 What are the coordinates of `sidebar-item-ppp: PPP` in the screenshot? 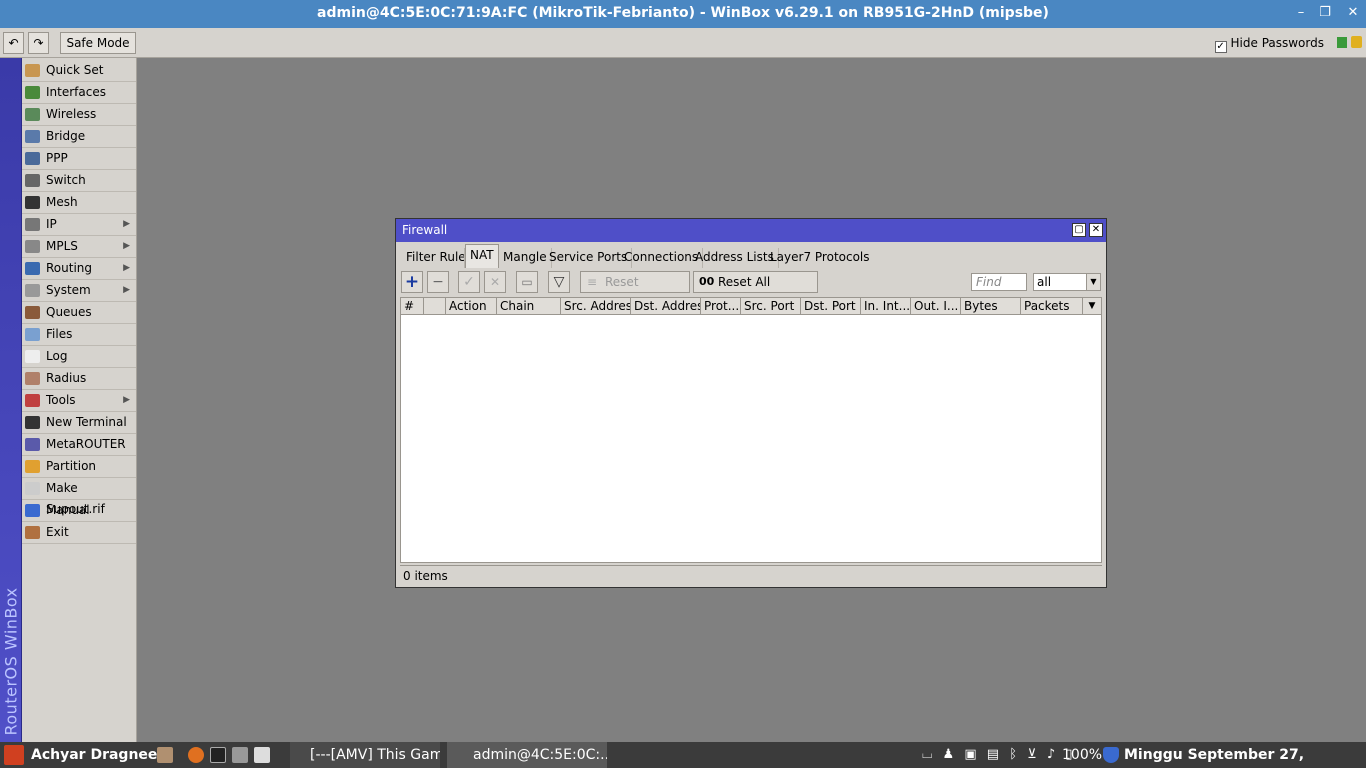 It's located at (79, 159).